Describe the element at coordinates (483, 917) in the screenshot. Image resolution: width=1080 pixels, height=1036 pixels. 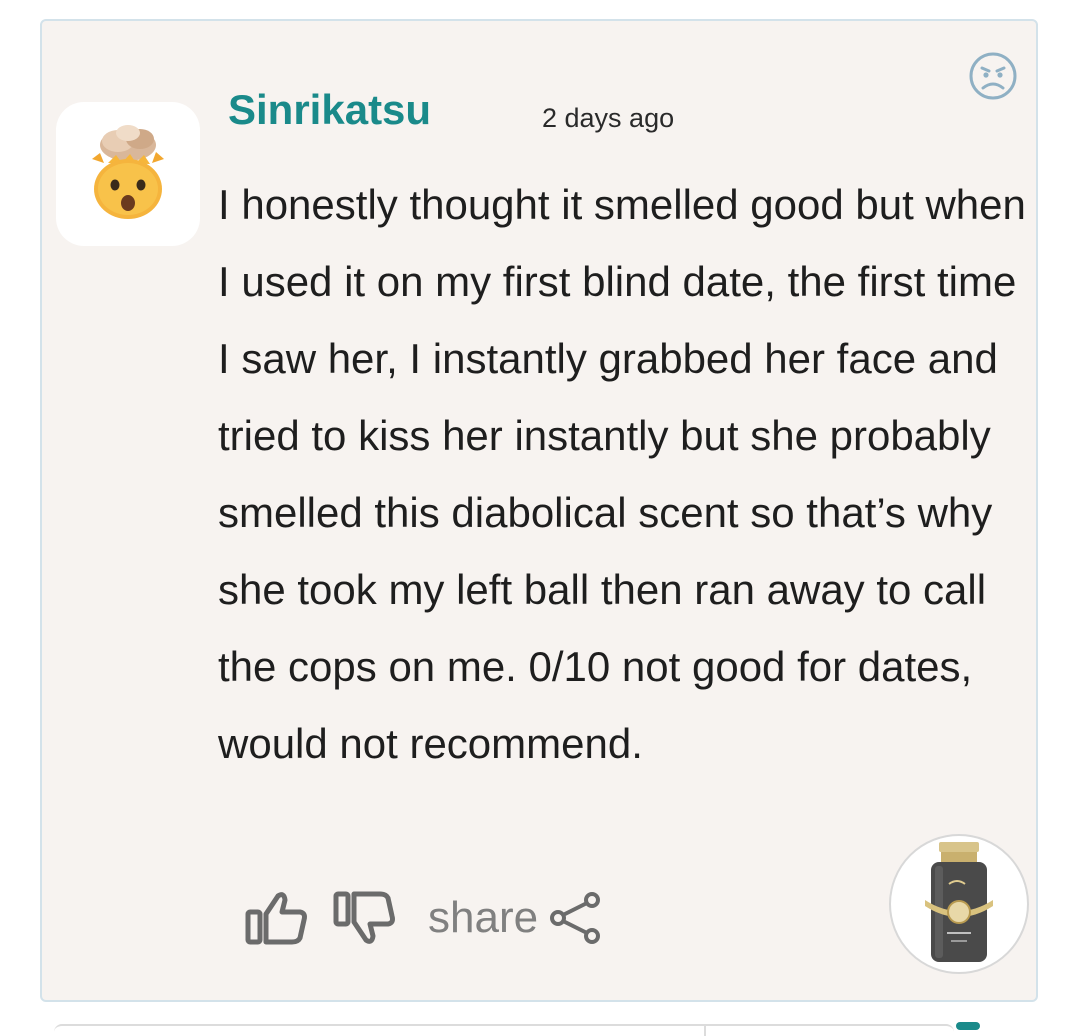
I see `share-label: share` at that location.